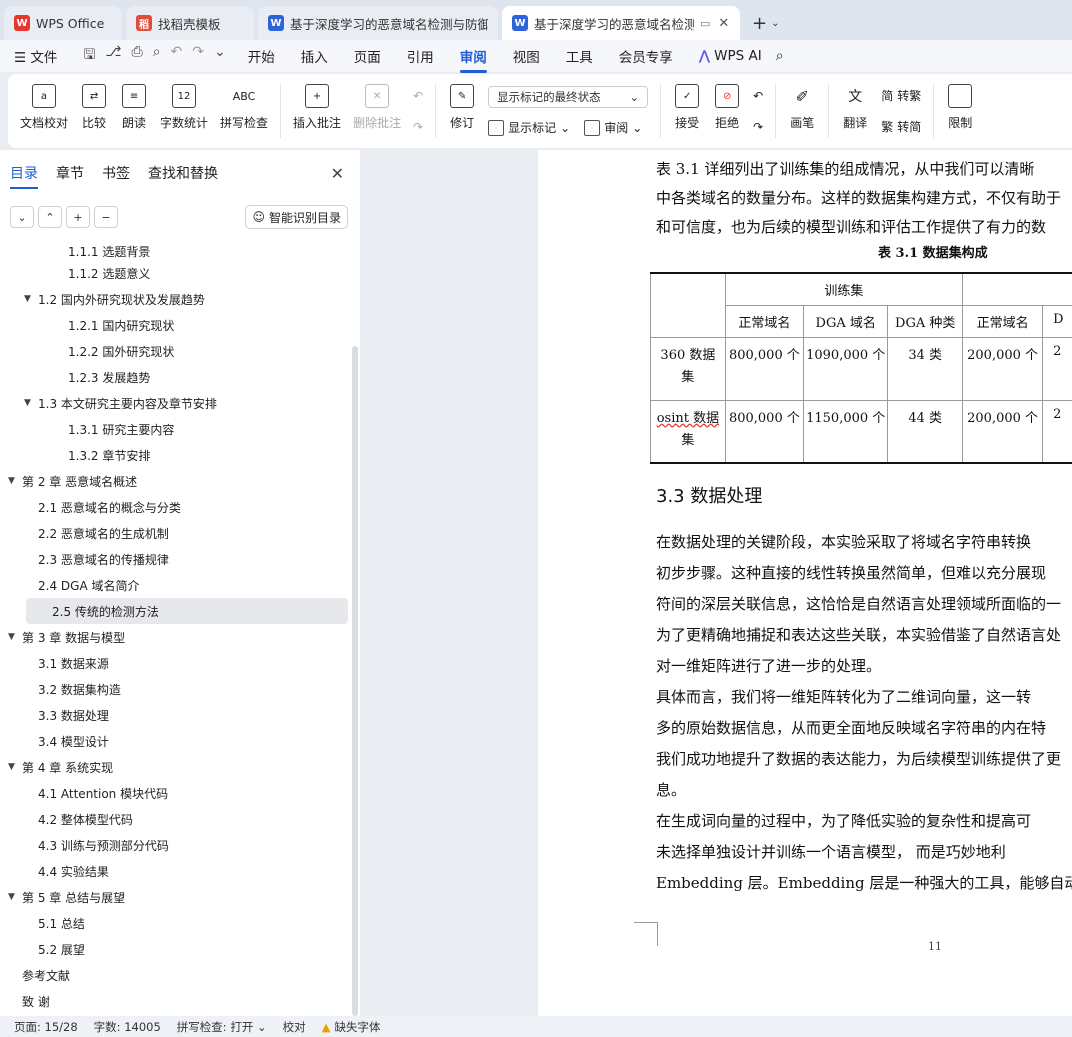 This screenshot has width=1072, height=1037. Describe the element at coordinates (63, 23) in the screenshot. I see `tab-wps-office: W WPS Office` at that location.